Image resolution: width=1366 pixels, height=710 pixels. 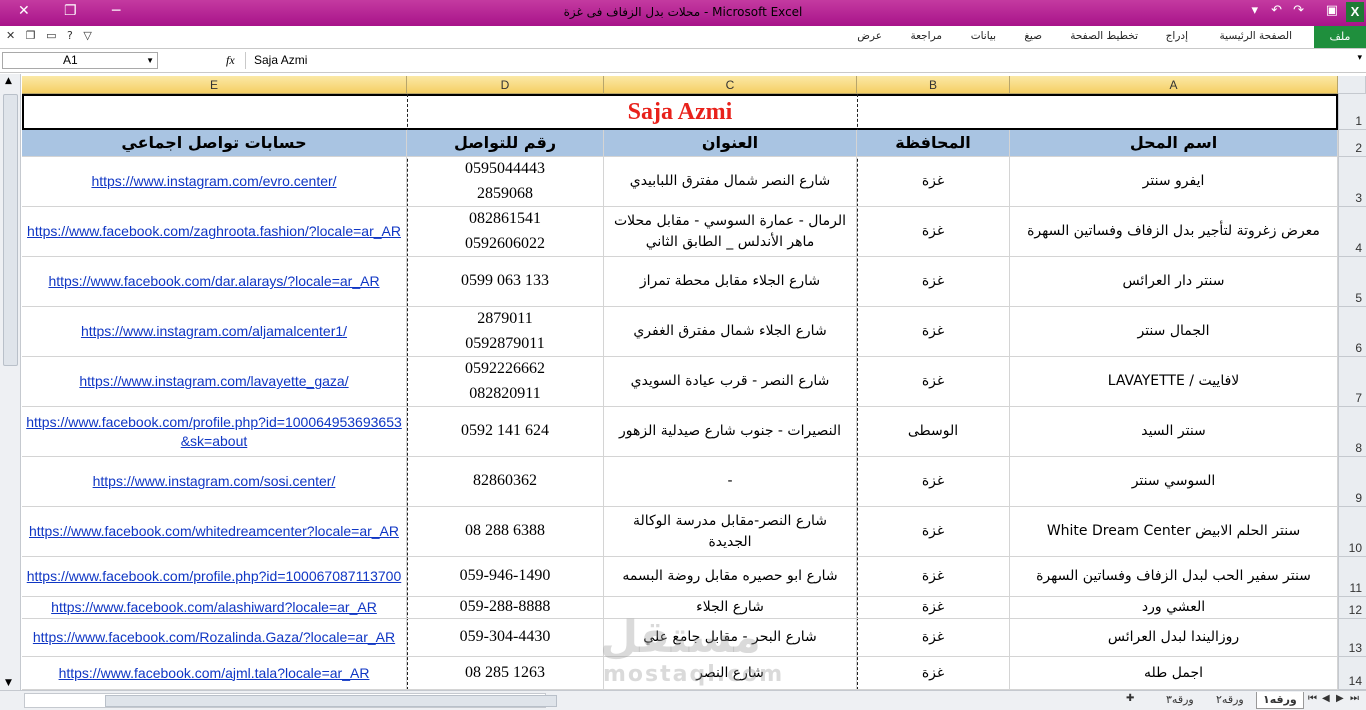 I want to click on cell-phone: 0595044443 2859068, so click(x=505, y=182).